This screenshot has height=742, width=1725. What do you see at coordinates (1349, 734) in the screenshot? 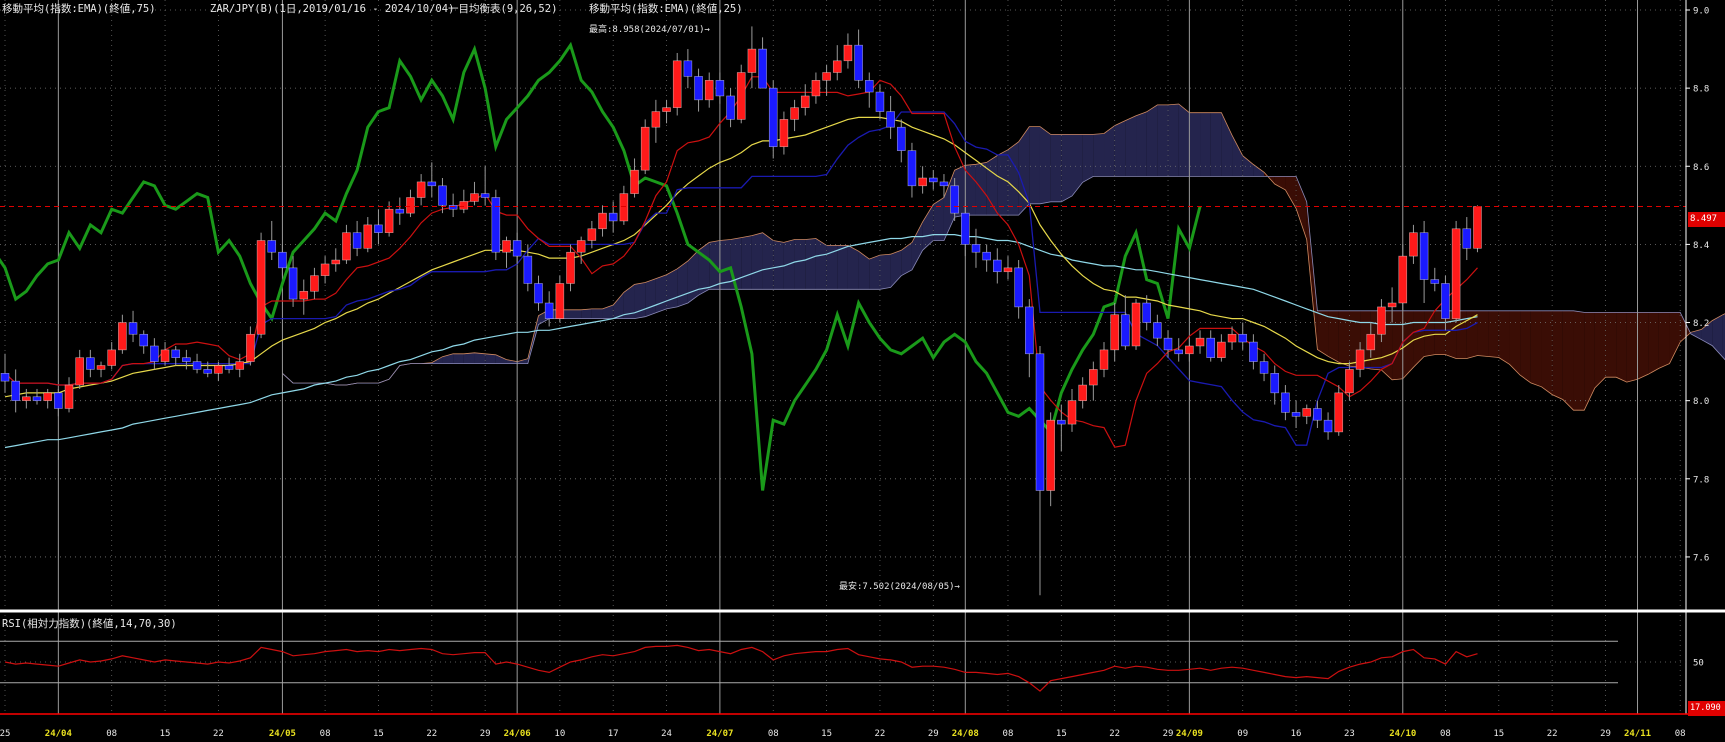
I see `date-tick-label: 23` at bounding box center [1349, 734].